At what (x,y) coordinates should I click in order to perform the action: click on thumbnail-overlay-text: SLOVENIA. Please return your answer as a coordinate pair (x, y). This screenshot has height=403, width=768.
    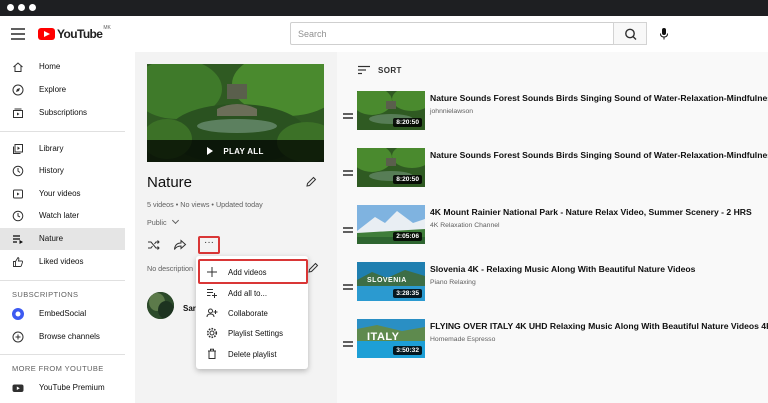
    Looking at the image, I should click on (387, 280).